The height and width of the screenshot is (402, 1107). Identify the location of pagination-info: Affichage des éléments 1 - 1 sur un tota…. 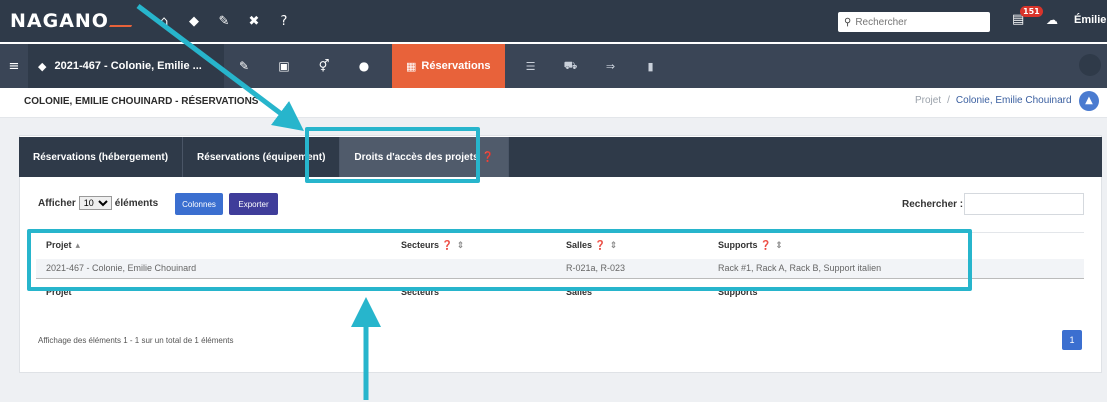
(136, 340).